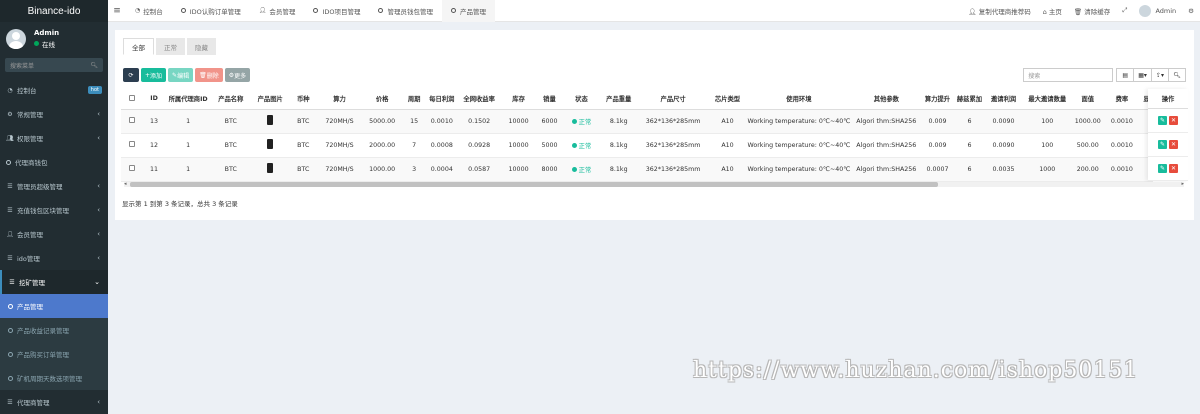 The image size is (1200, 414). I want to click on tab-dashboard: ◔ 控制台, so click(149, 11).